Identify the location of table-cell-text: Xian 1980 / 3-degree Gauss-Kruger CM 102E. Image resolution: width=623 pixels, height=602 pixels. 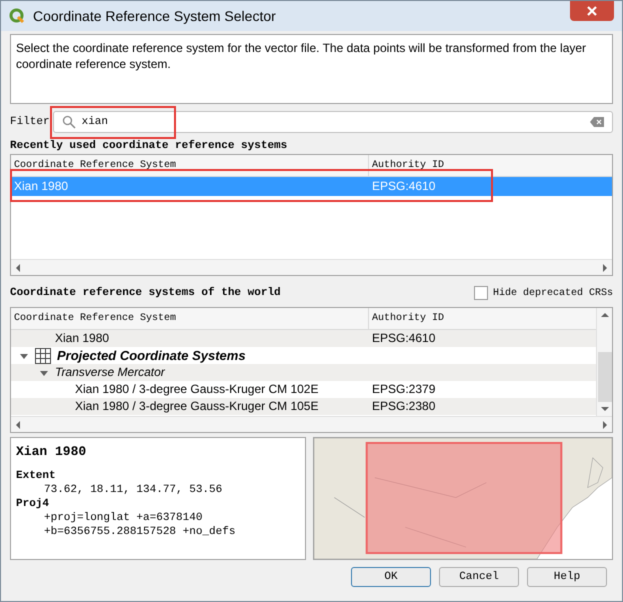
(196, 389).